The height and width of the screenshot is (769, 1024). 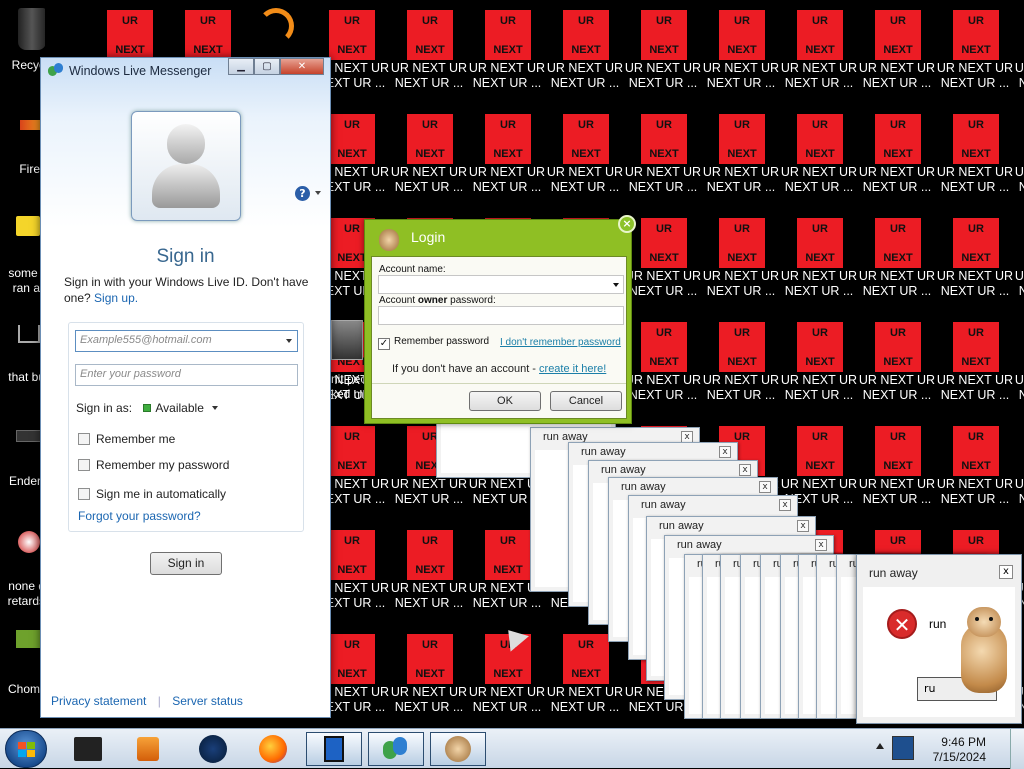 I want to click on desktop-icon-recycle-bin: Recyc, so click(x=22, y=40).